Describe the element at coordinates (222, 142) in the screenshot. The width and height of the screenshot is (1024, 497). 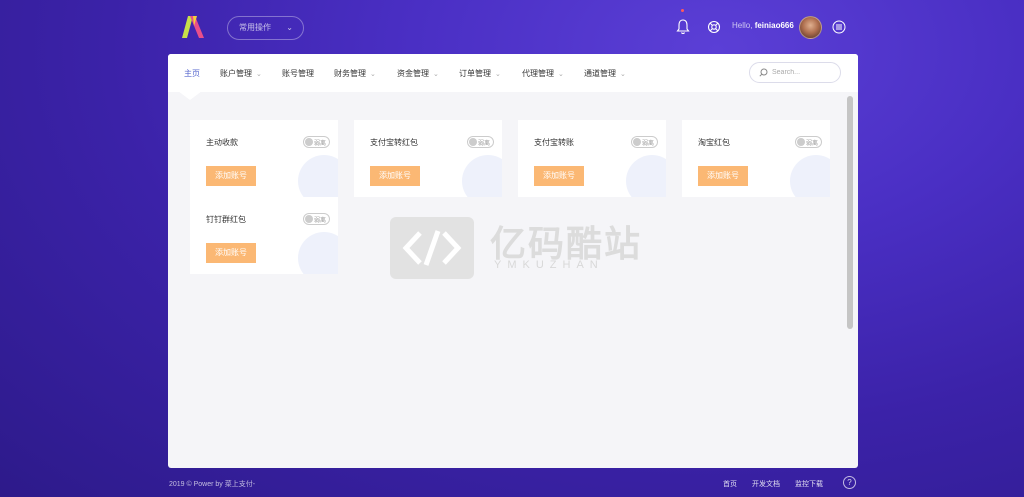
I see `card-title: 主动收款` at that location.